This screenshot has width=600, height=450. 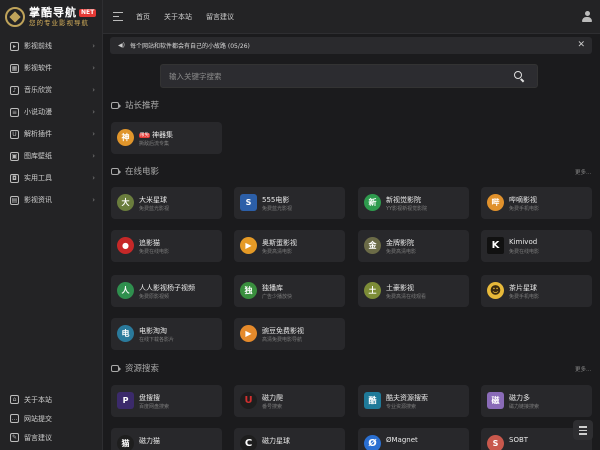 I want to click on site-logo-icon: C, so click(x=248, y=442).